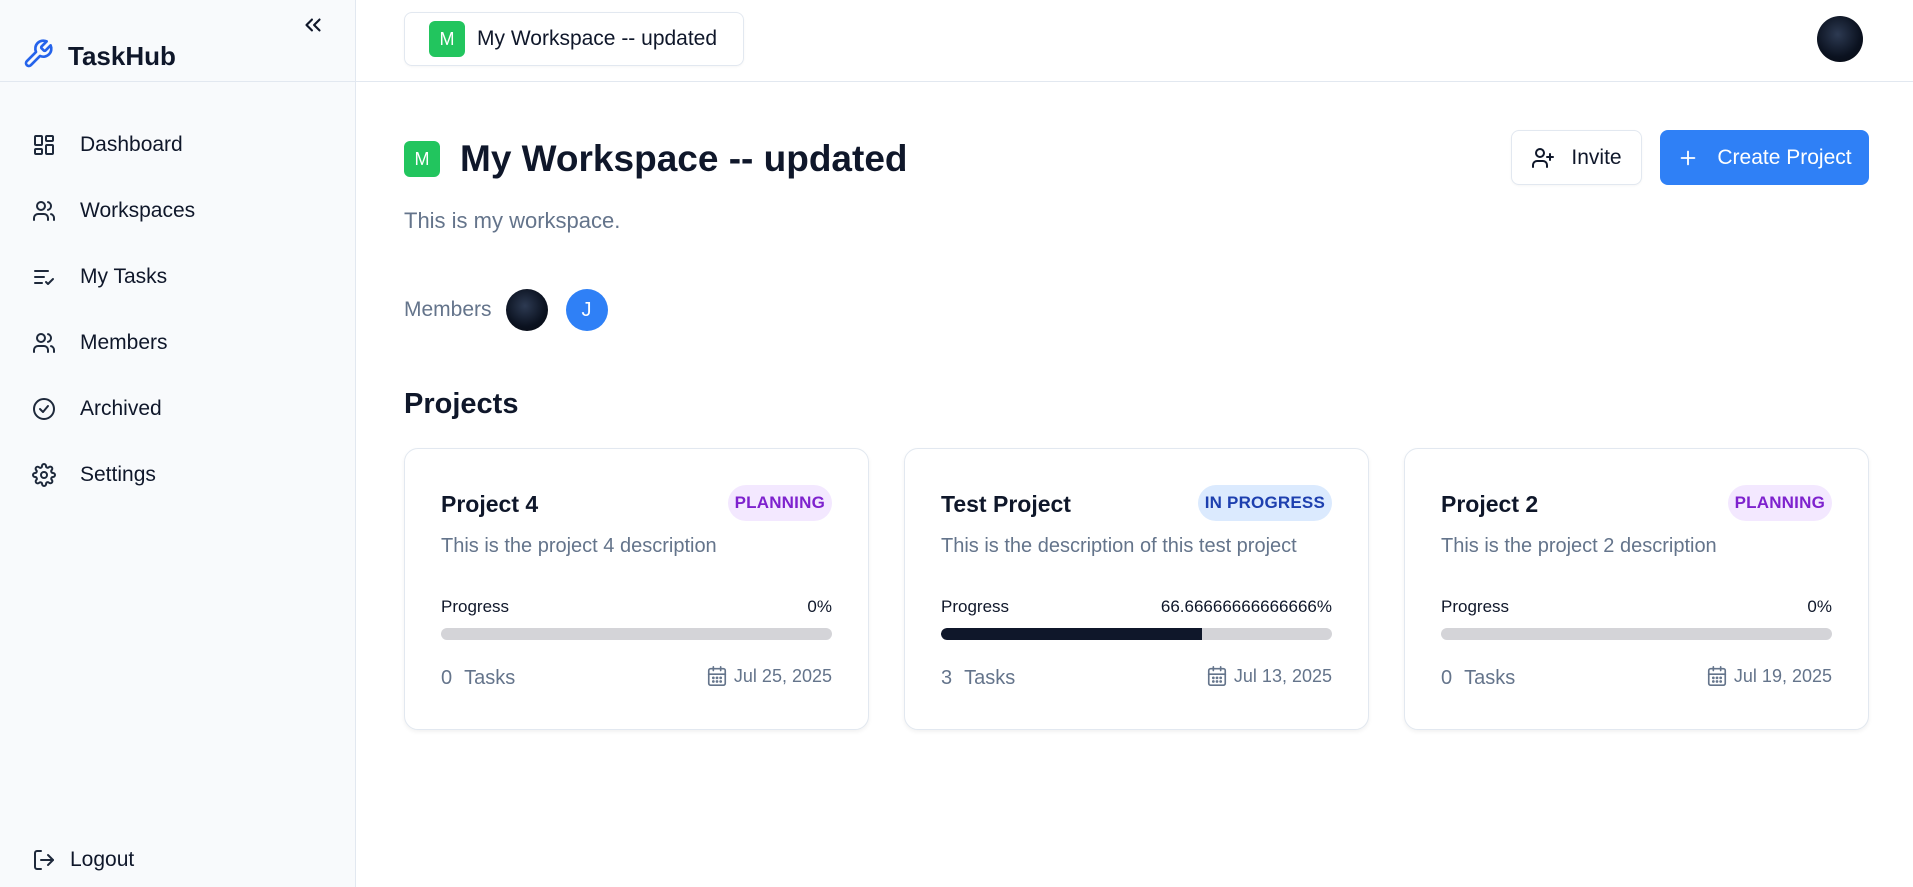 The image size is (1913, 887). Describe the element at coordinates (102, 859) in the screenshot. I see `logout-label: Logout` at that location.